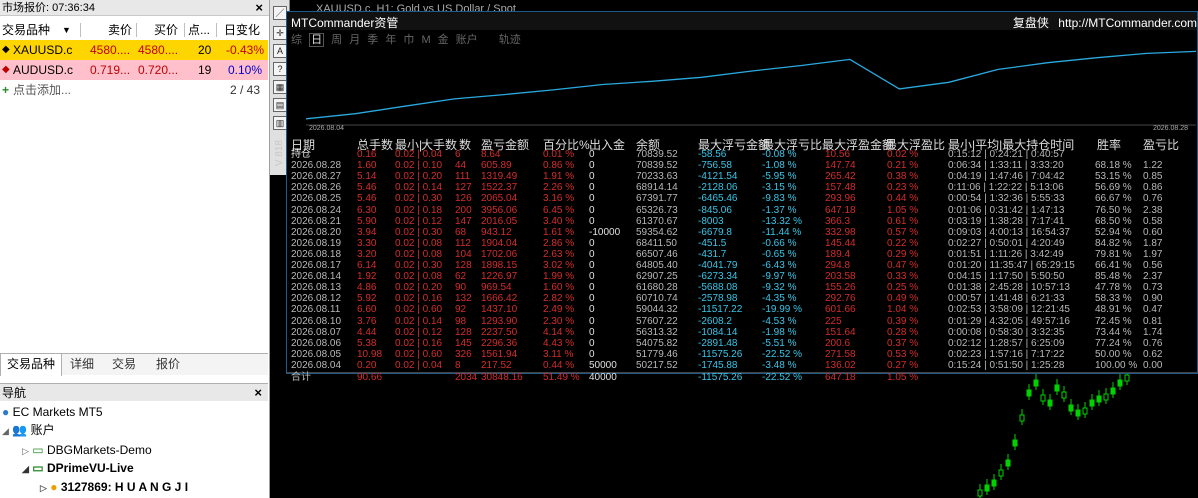  What do you see at coordinates (280, 51) in the screenshot?
I see `text-tool-icon: A` at bounding box center [280, 51].